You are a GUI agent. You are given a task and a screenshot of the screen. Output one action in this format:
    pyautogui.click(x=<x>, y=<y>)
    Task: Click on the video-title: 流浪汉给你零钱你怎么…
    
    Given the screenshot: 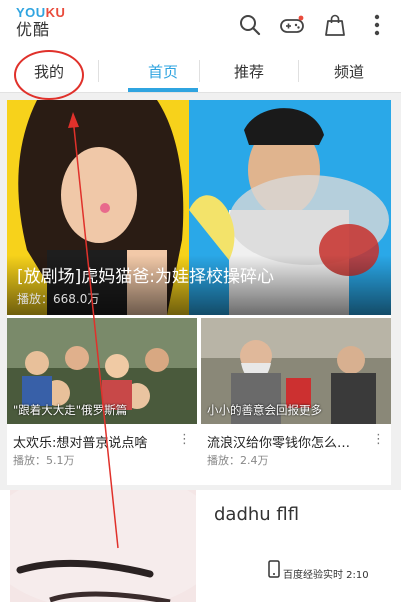 What is the action you would take?
    pyautogui.click(x=279, y=443)
    